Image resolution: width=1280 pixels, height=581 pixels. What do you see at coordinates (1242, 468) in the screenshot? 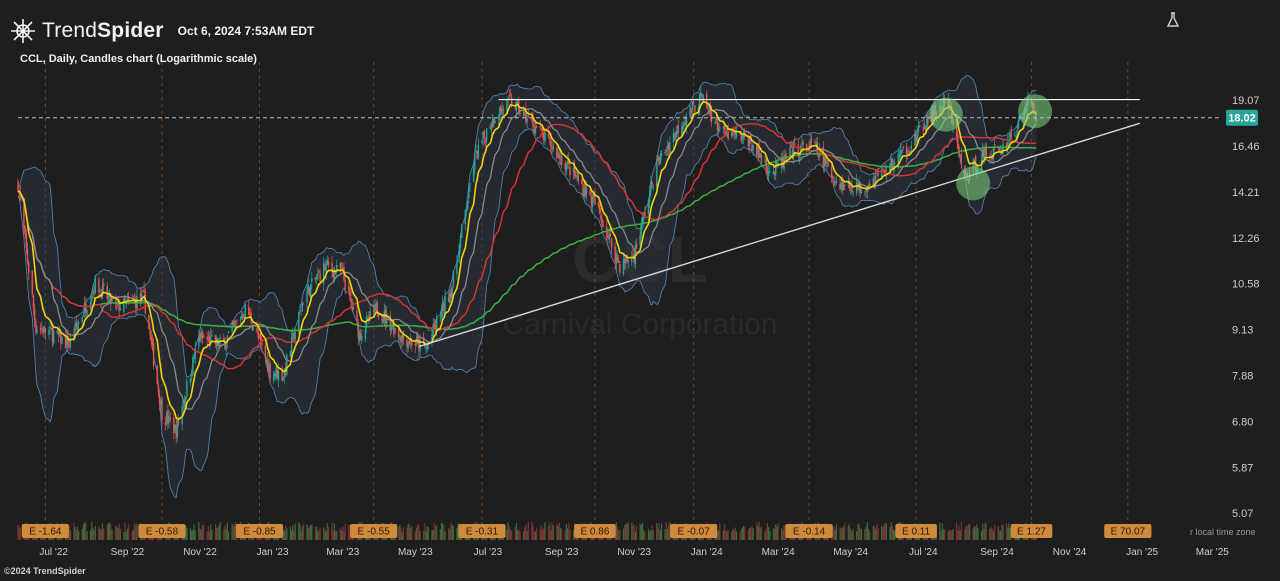
I see `y-tick-label: 5.87` at bounding box center [1242, 468].